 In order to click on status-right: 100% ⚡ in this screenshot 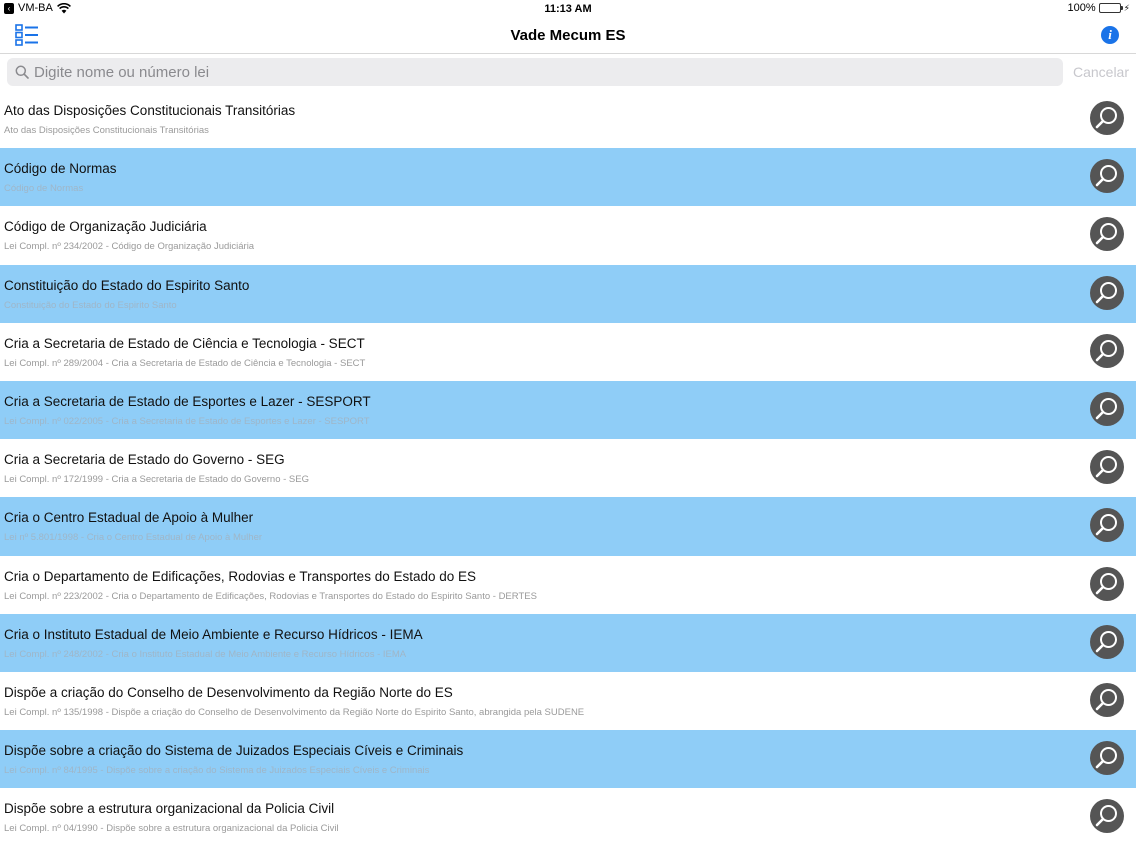, I will do `click(1099, 8)`.